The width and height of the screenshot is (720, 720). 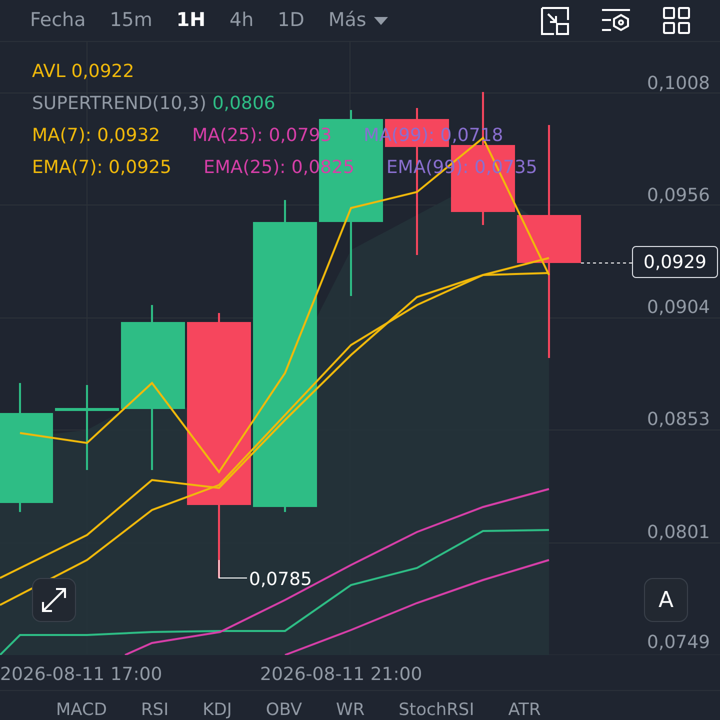 I want to click on exit-fullscreen-icon, so click(x=555, y=20).